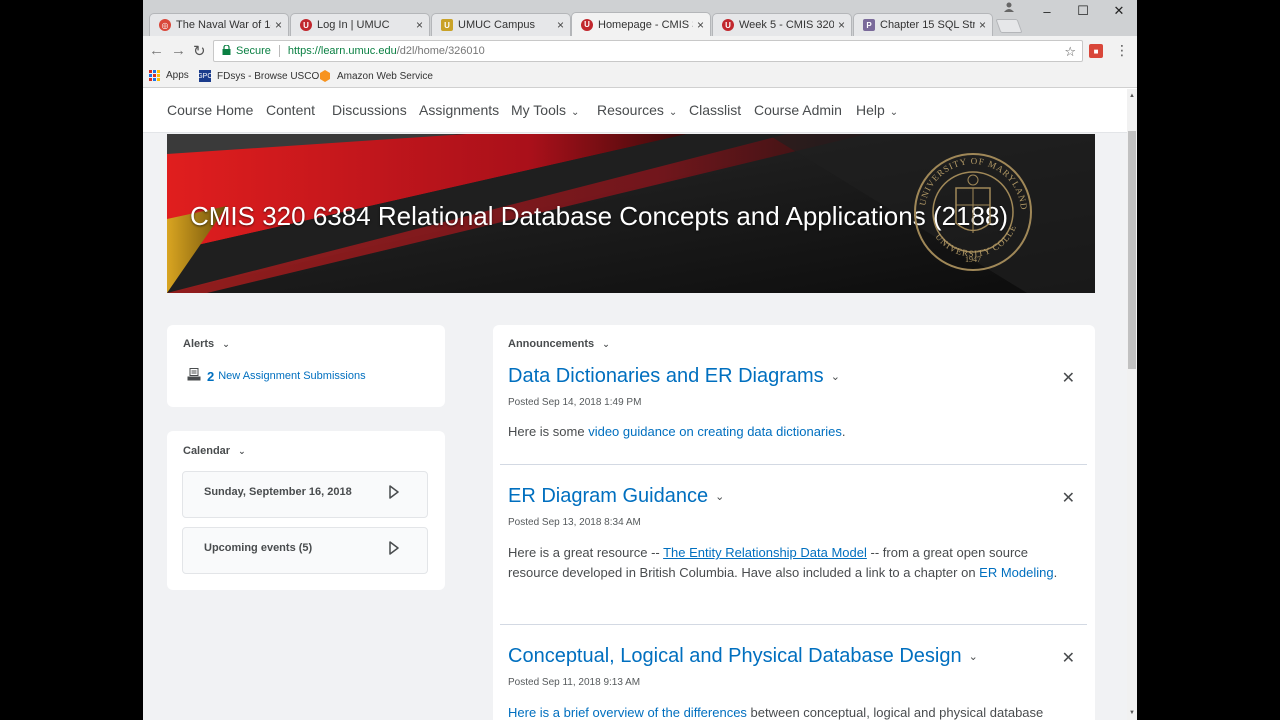 This screenshot has height=720, width=1280. I want to click on nav-content: Content, so click(290, 110).